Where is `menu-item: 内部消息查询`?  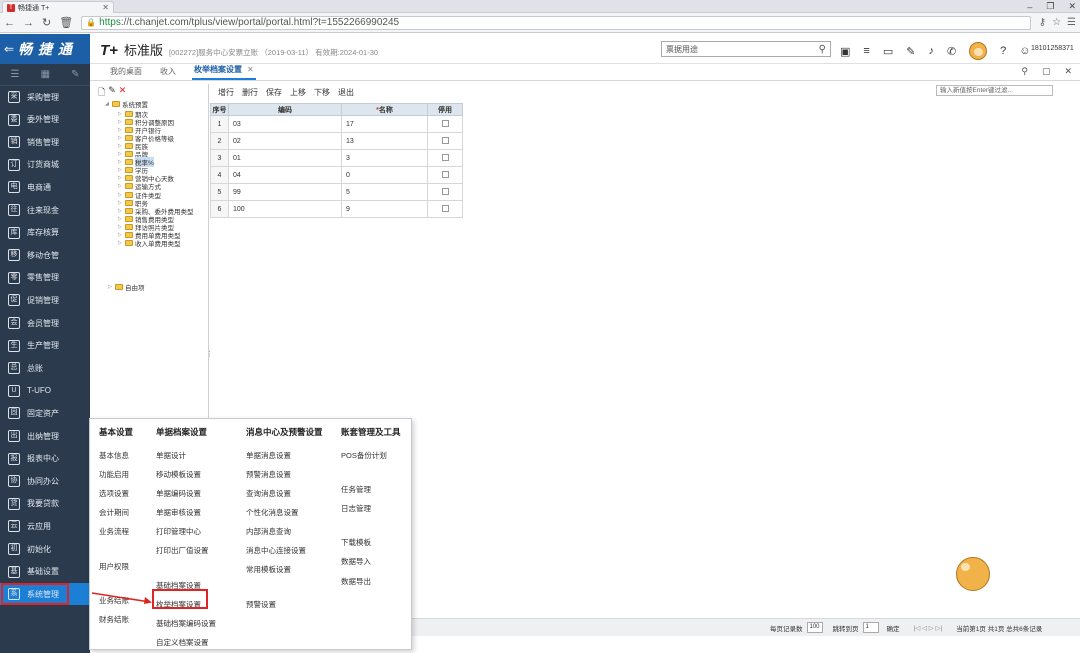 menu-item: 内部消息查询 is located at coordinates (268, 531).